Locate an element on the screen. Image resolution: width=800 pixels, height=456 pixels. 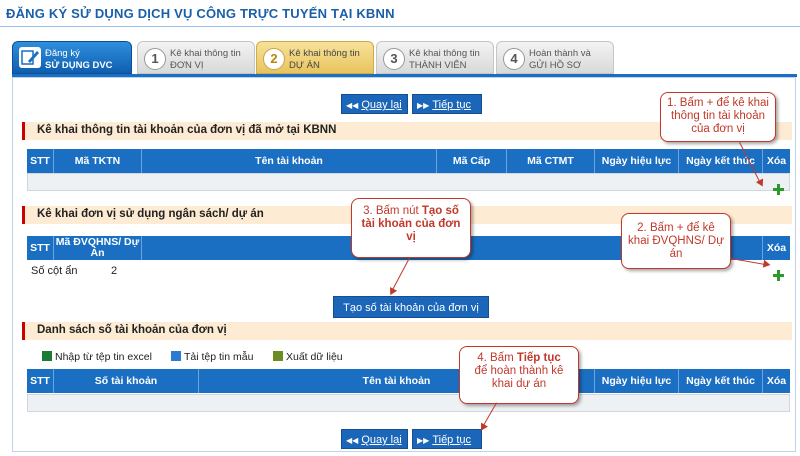
callout-text: 2. Bấm + để kê khai ĐVQHNS/ Dự án is located at coordinates (676, 241).